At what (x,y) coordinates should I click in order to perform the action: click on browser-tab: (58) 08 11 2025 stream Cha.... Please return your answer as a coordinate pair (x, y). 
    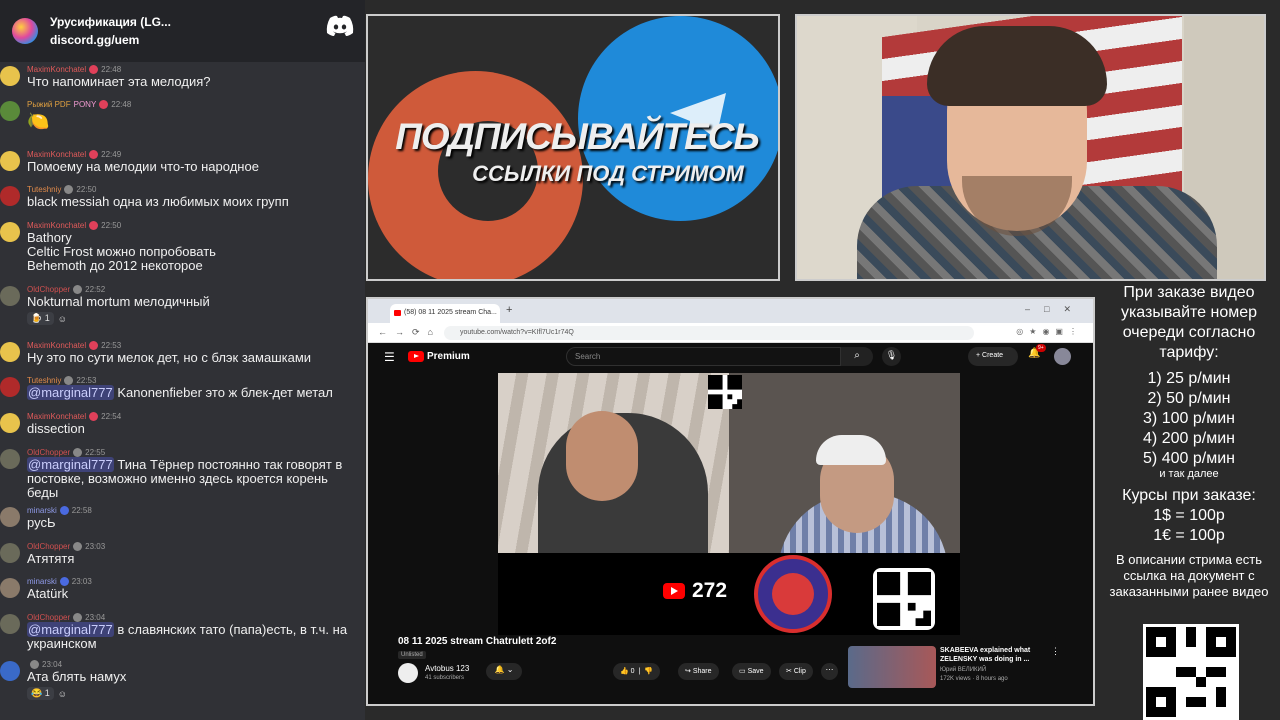
    Looking at the image, I should click on (445, 313).